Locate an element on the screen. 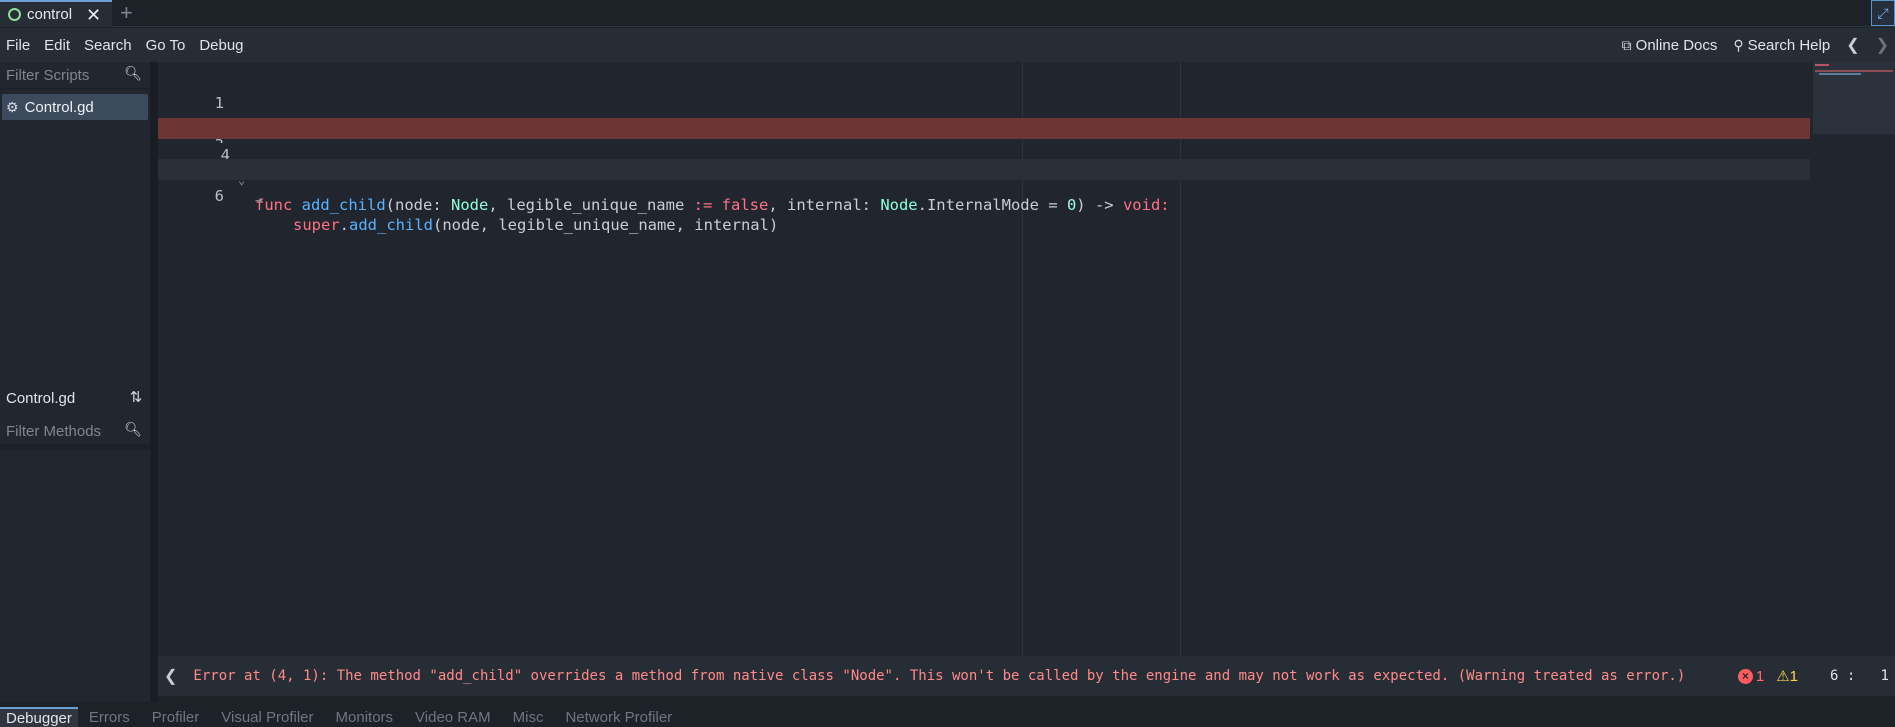  cursor-position: 6 : 1 is located at coordinates (1859, 676).